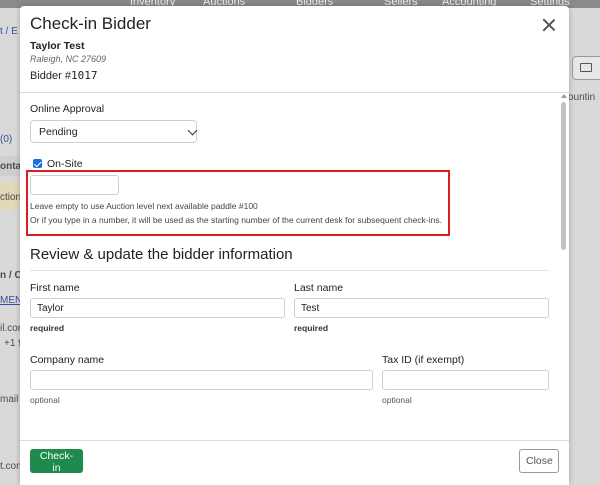  I want to click on online-approval-label: Online Approval, so click(67, 109).